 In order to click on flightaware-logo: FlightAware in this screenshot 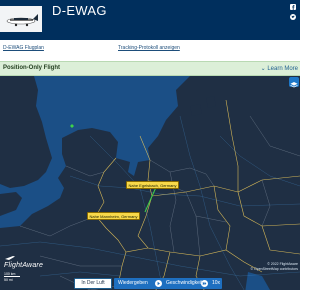, I will do `click(24, 262)`.